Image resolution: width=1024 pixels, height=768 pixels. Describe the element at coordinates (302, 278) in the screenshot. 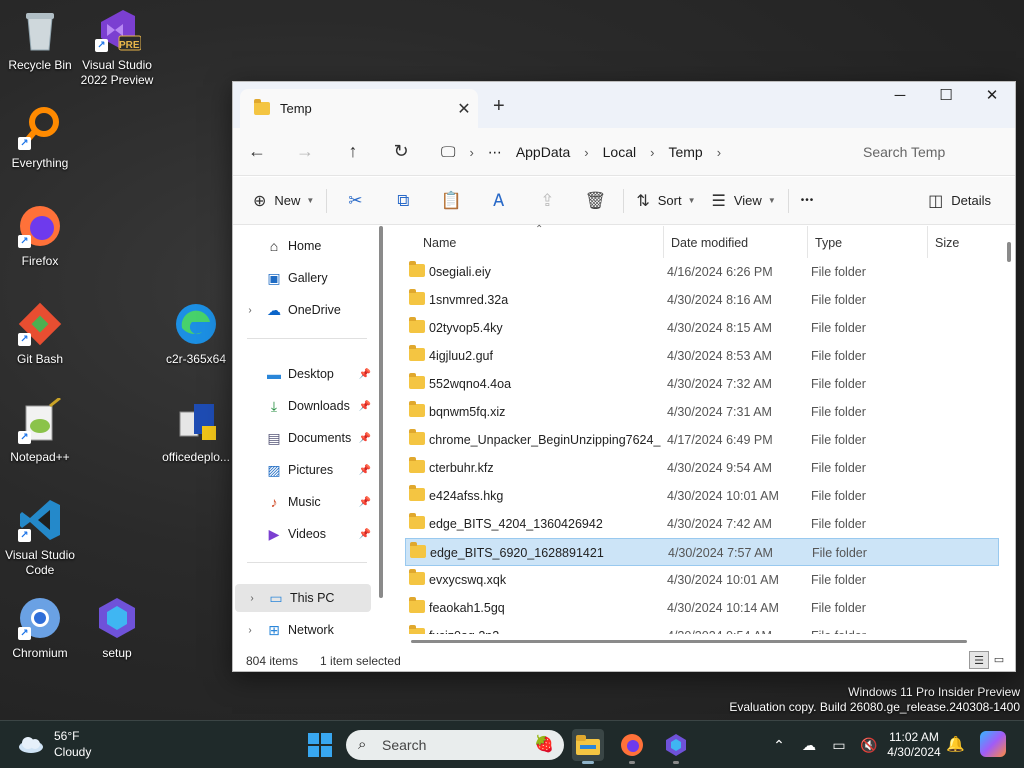

I see `nav-item-gallery: ▣ Gallery` at that location.